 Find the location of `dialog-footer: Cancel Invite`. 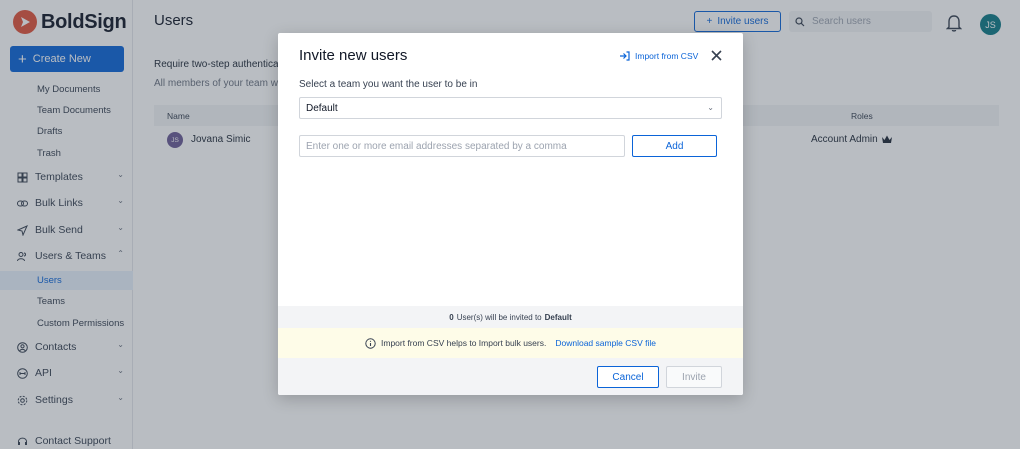

dialog-footer: Cancel Invite is located at coordinates (510, 376).